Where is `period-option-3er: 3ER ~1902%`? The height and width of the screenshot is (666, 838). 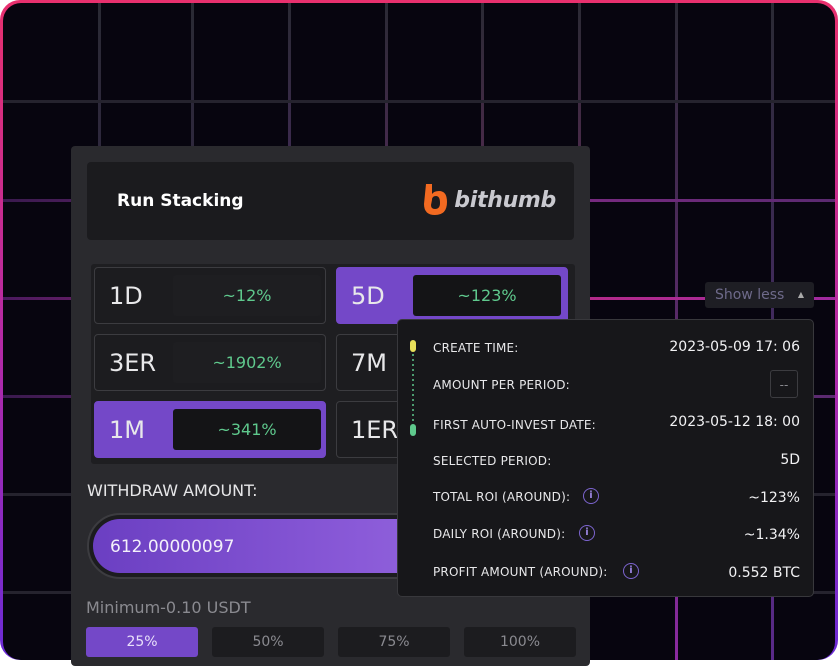
period-option-3er: 3ER ~1902% is located at coordinates (210, 362).